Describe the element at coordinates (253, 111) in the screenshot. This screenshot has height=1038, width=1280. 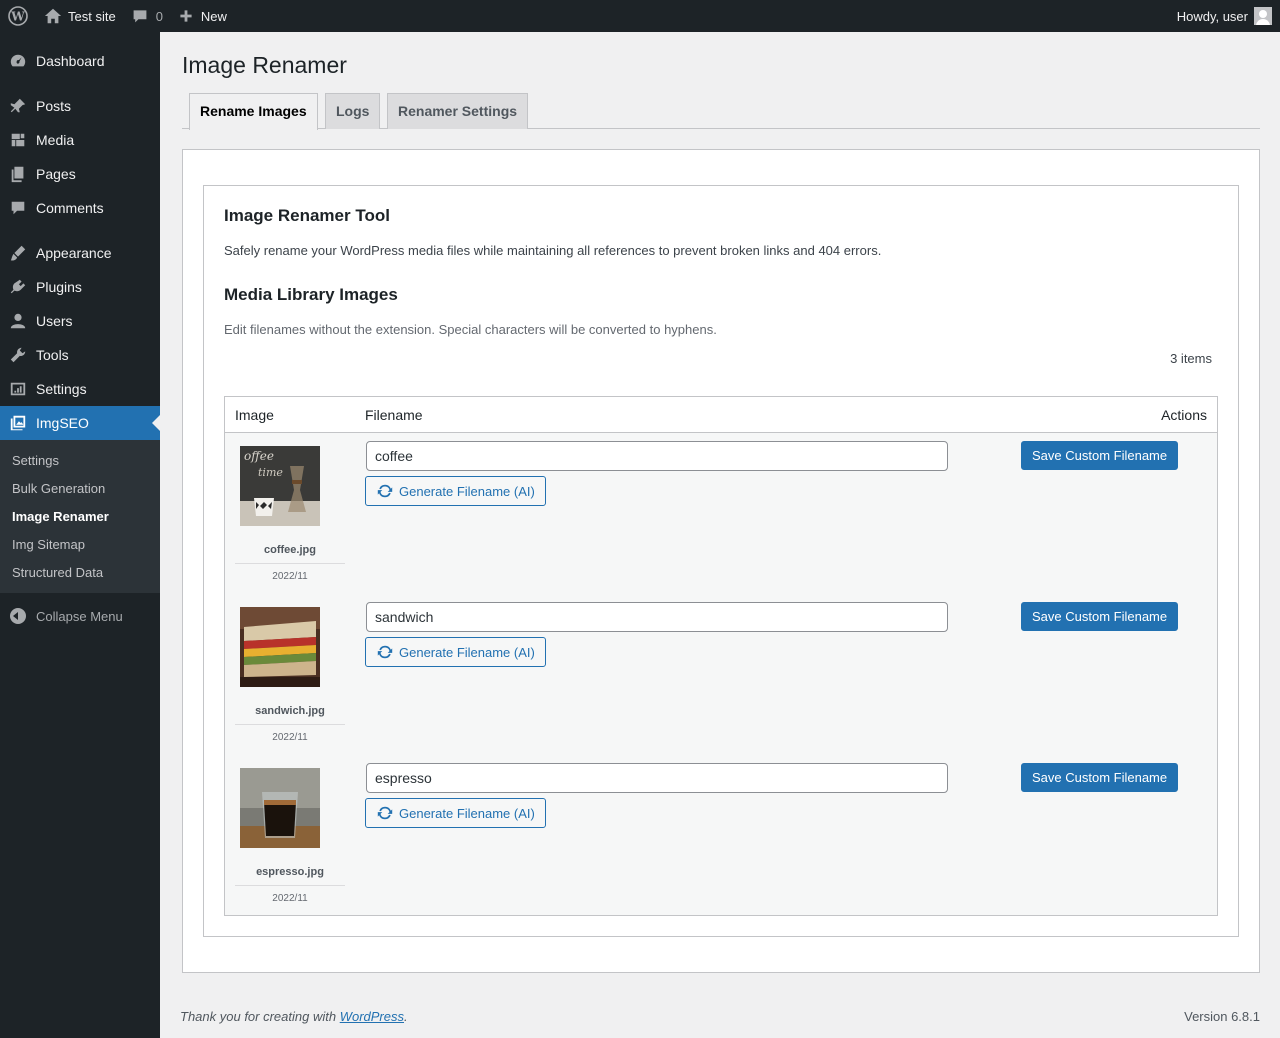
I see `tab-rename-images: Rename Images` at that location.